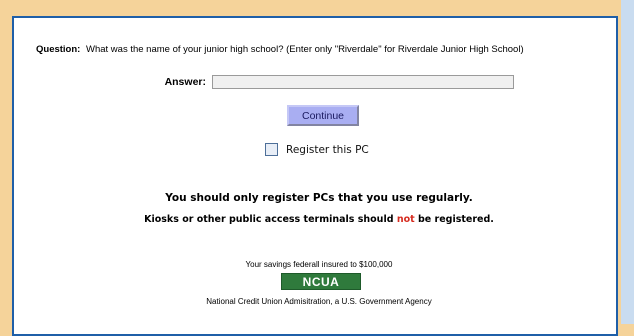 The height and width of the screenshot is (336, 634). What do you see at coordinates (327, 150) in the screenshot?
I see `register-pc-label: Register this PC` at bounding box center [327, 150].